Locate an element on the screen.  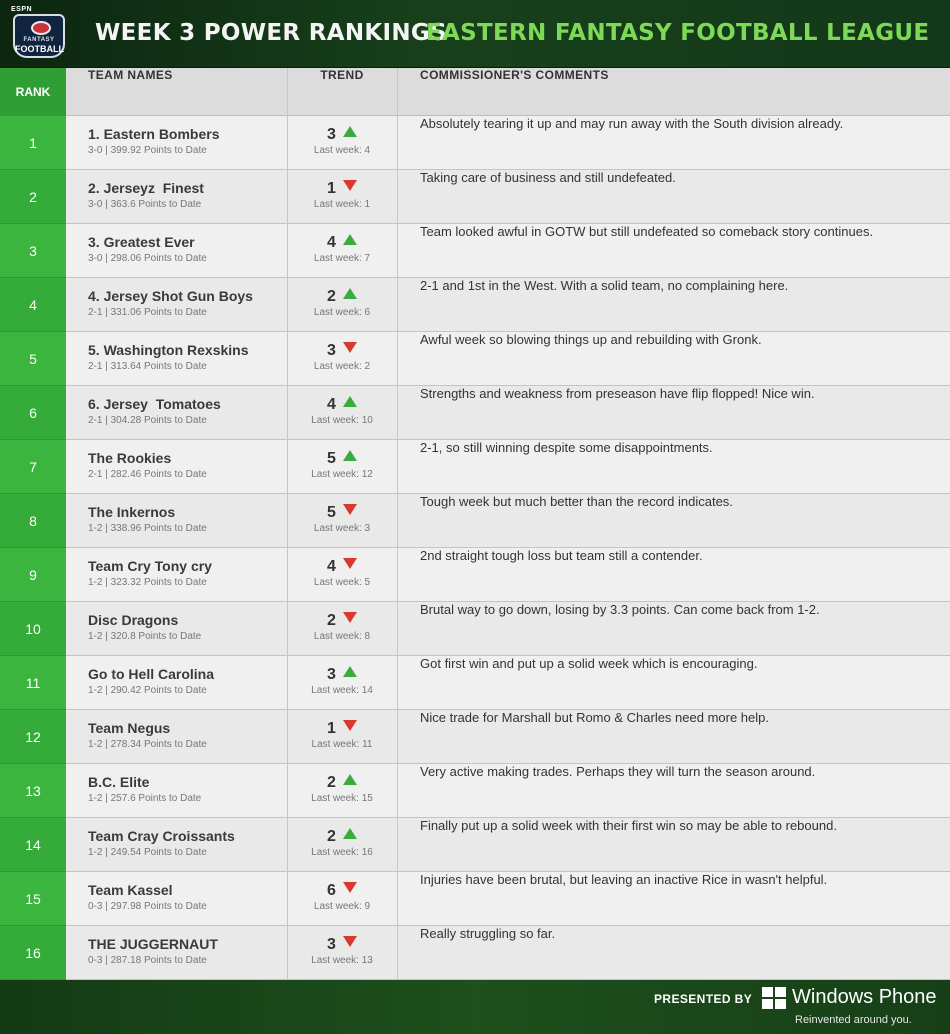
trend-cell: 2 Last week: 16 is located at coordinates (342, 845).